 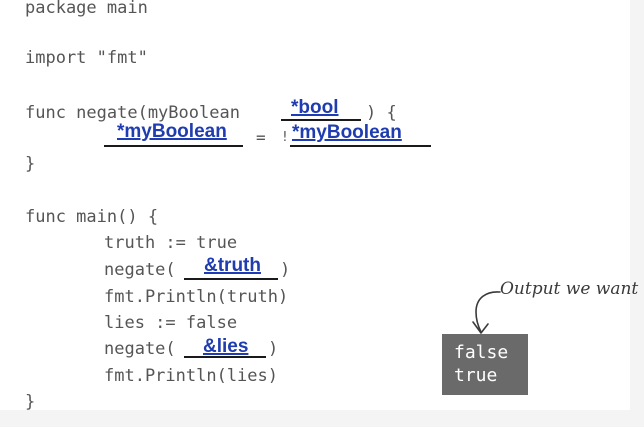 What do you see at coordinates (486, 312) in the screenshot?
I see `curved-arrow-icon` at bounding box center [486, 312].